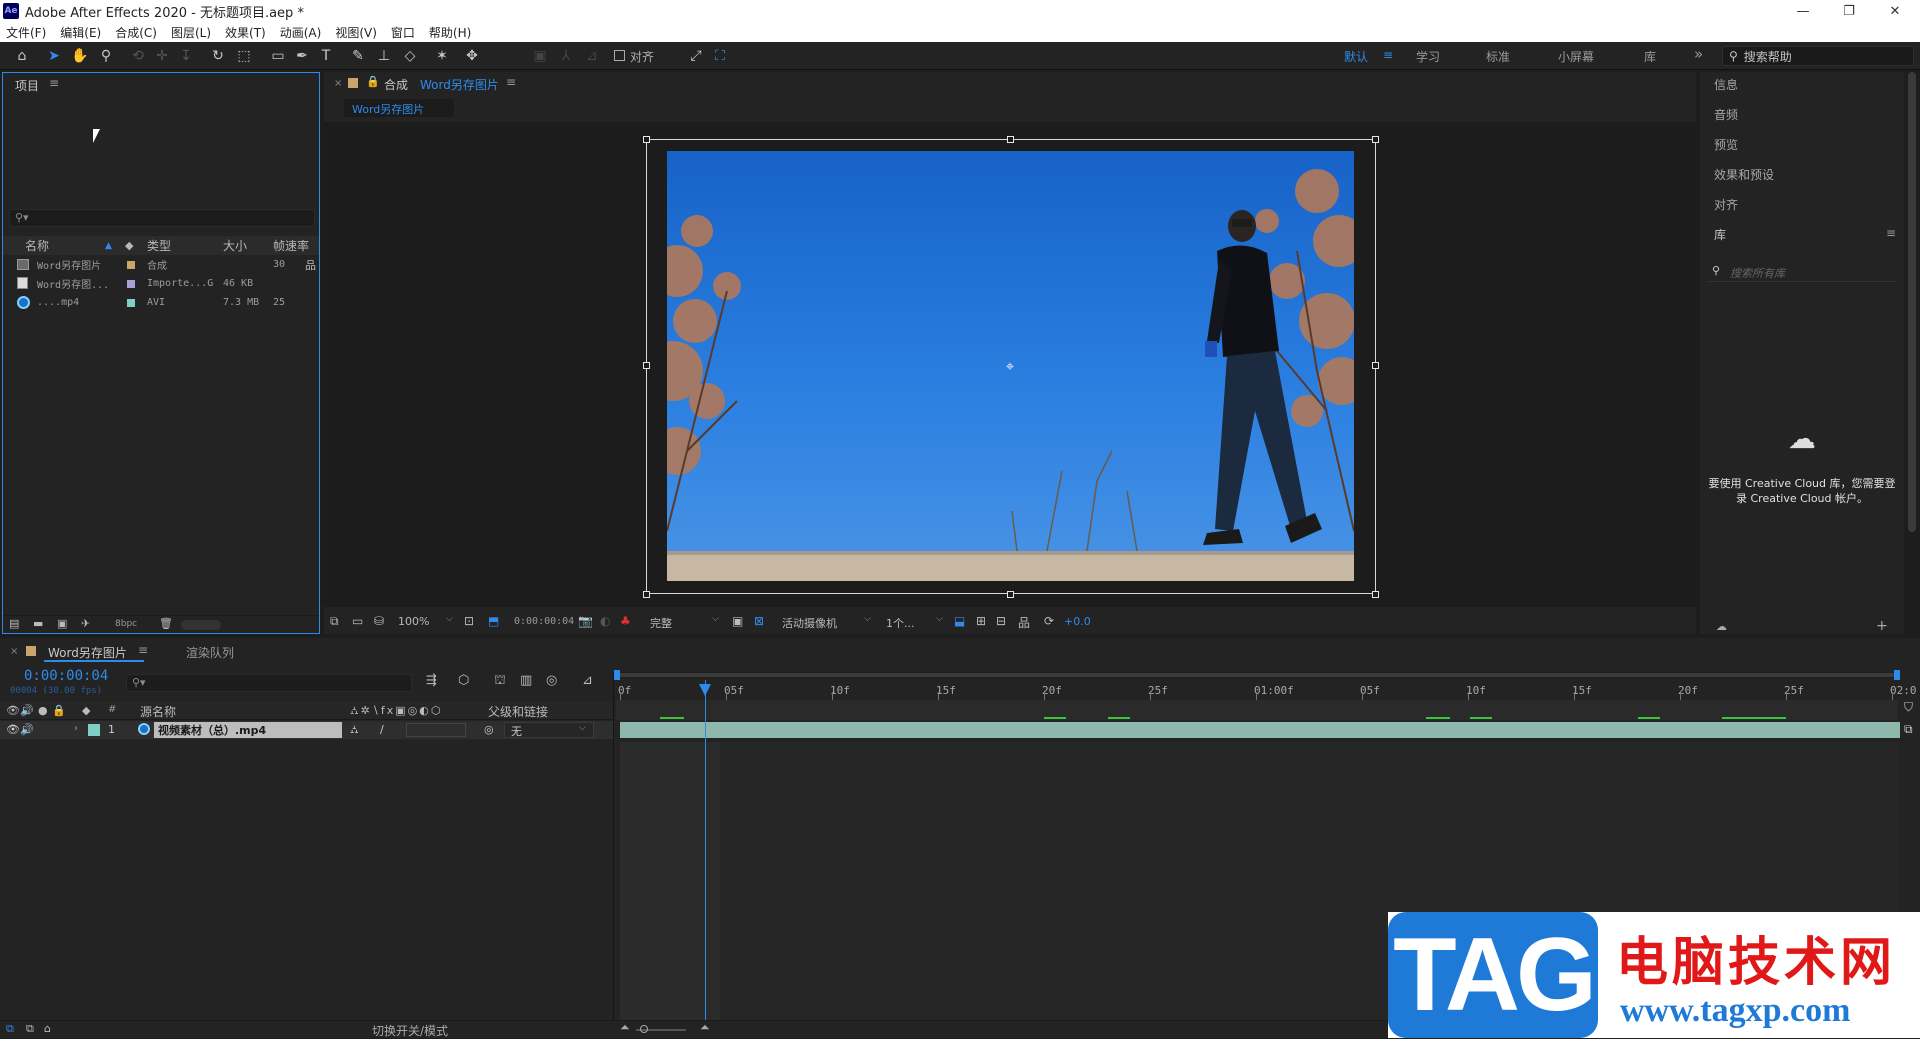 Image resolution: width=1920 pixels, height=1039 pixels. Describe the element at coordinates (245, 32) in the screenshot. I see `menu-effect: 效果(T)` at that location.